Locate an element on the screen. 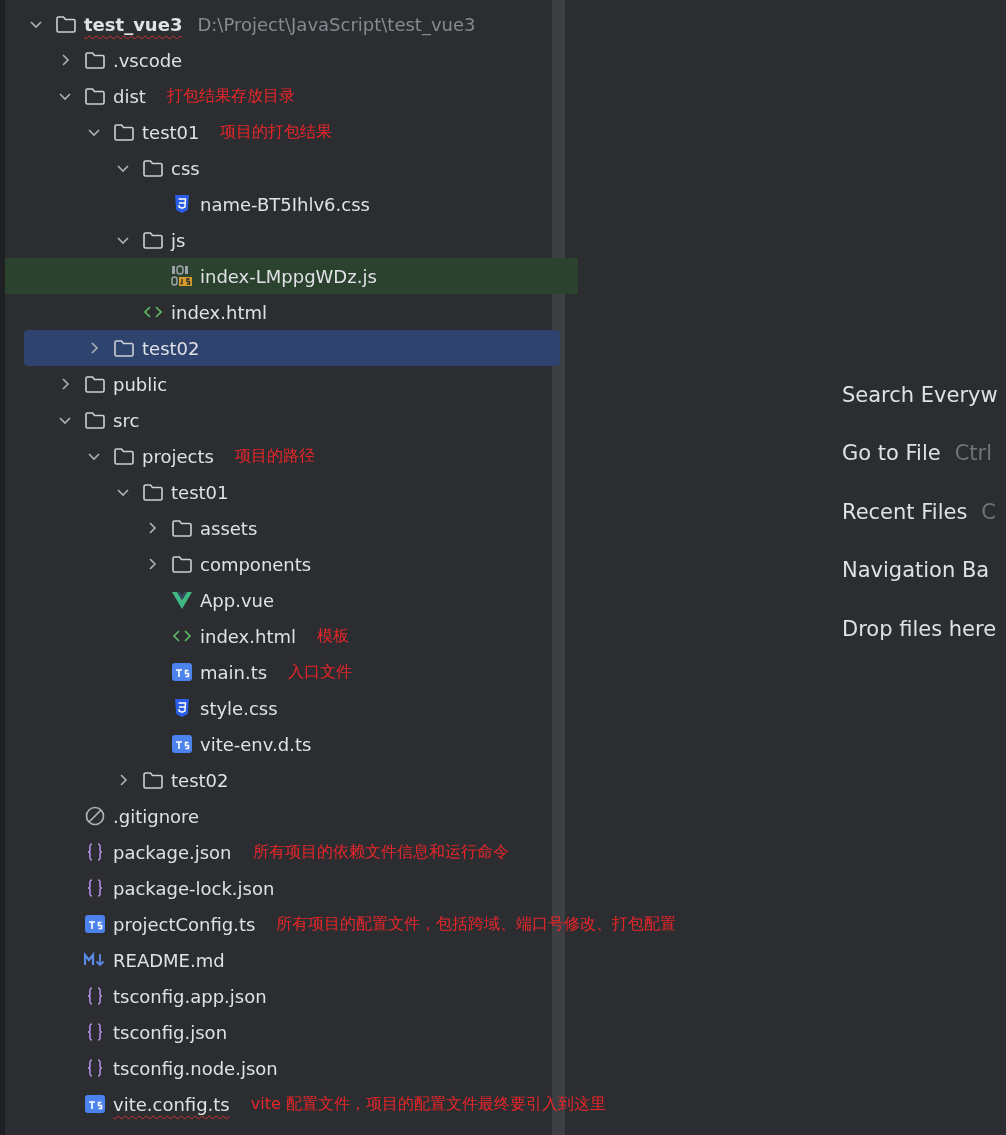 The width and height of the screenshot is (1006, 1135). file-name: public is located at coordinates (140, 384).